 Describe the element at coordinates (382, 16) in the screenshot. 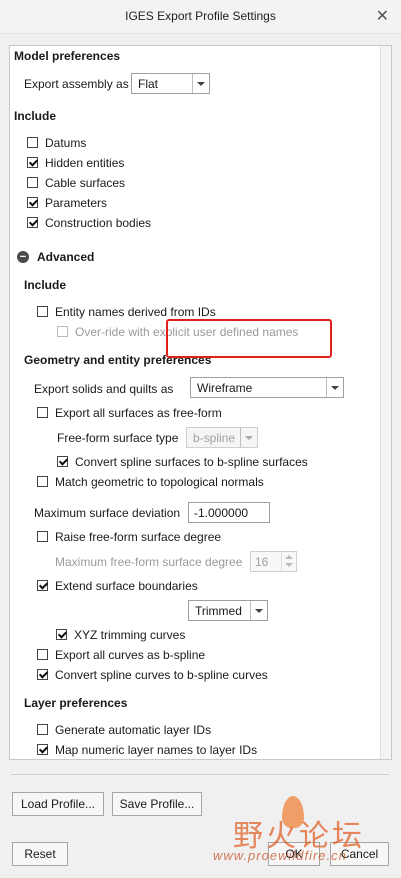

I see `close-icon: ✕` at that location.